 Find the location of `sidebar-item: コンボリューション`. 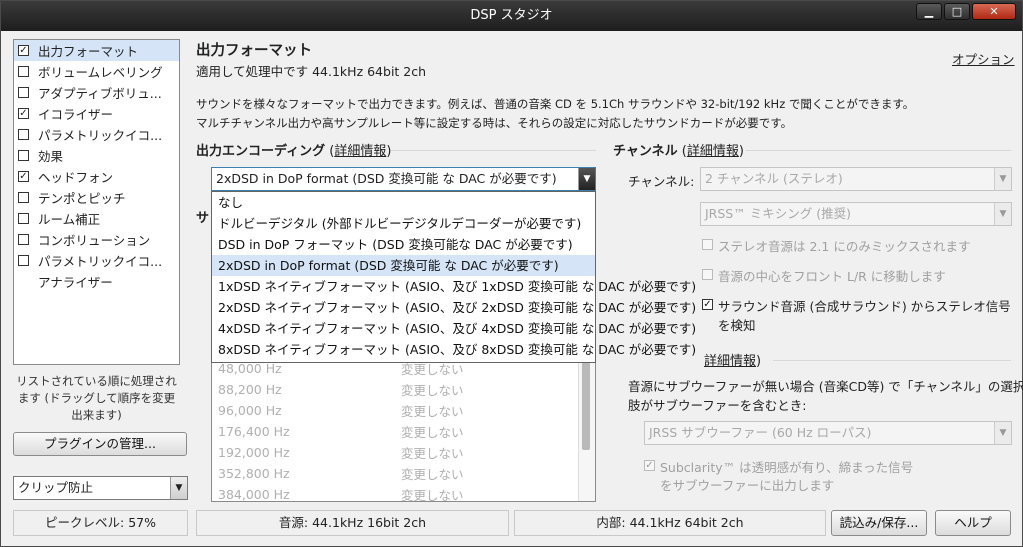

sidebar-item: コンボリューション is located at coordinates (96, 239).